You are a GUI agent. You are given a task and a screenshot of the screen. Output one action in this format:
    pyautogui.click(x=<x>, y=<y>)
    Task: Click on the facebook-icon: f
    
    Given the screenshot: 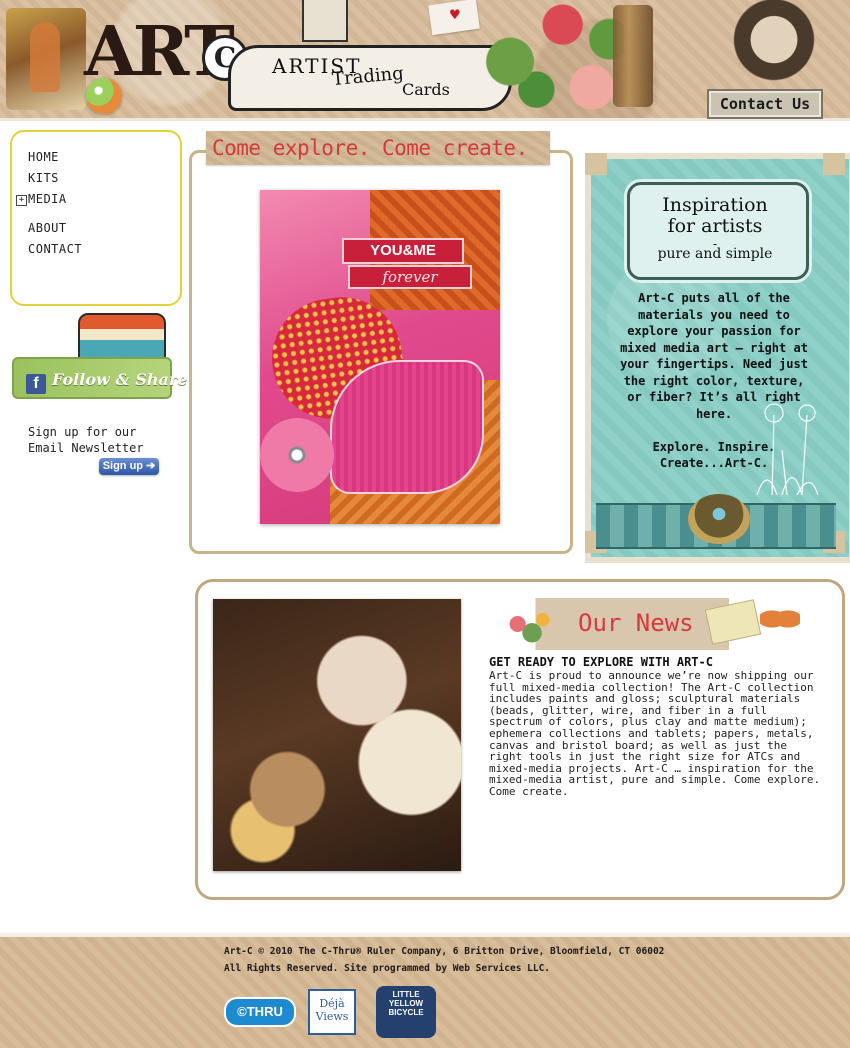 What is the action you would take?
    pyautogui.click(x=36, y=384)
    